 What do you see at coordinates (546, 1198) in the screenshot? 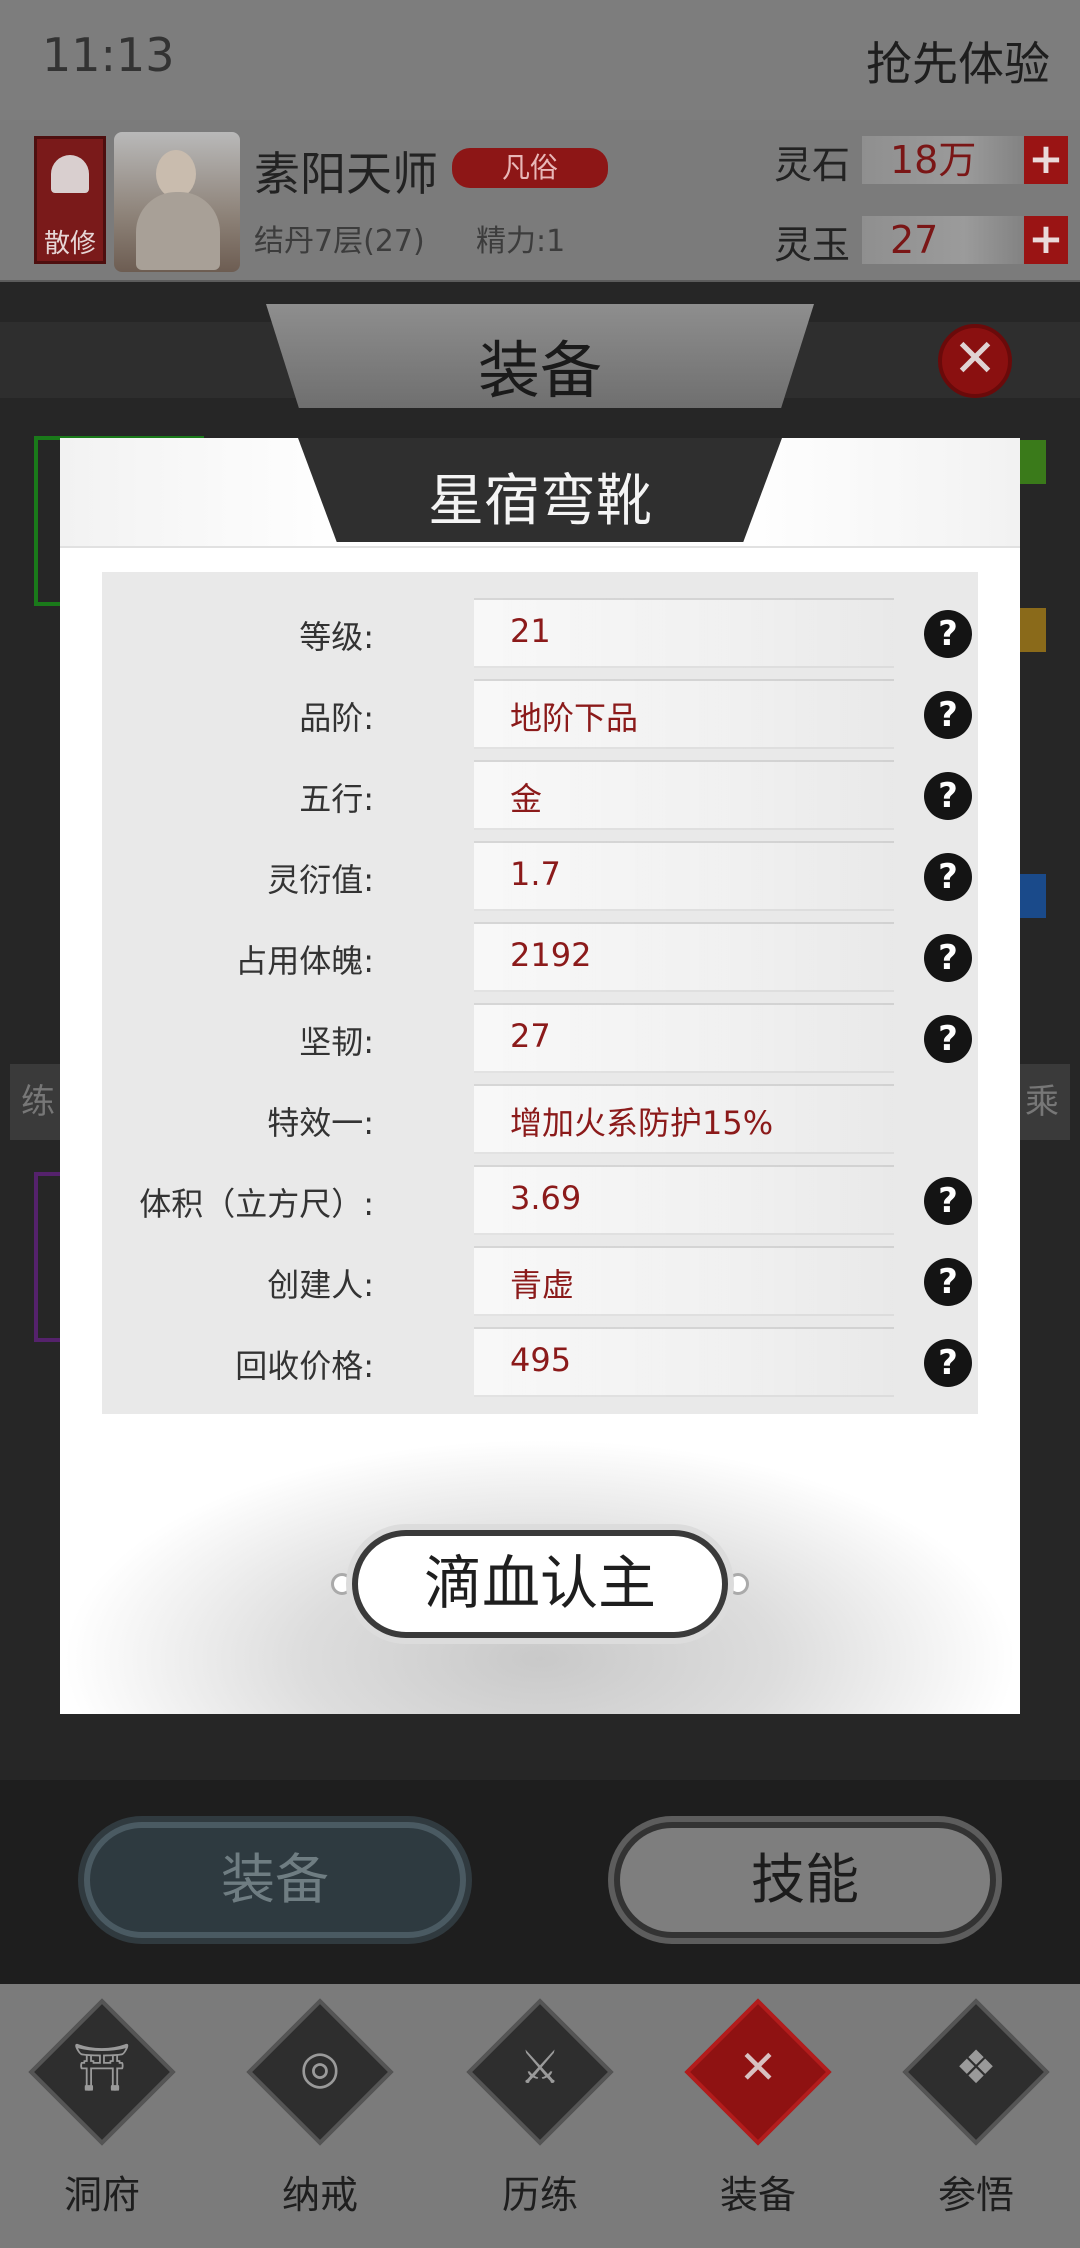
I see `attribute-value: 3.69` at bounding box center [546, 1198].